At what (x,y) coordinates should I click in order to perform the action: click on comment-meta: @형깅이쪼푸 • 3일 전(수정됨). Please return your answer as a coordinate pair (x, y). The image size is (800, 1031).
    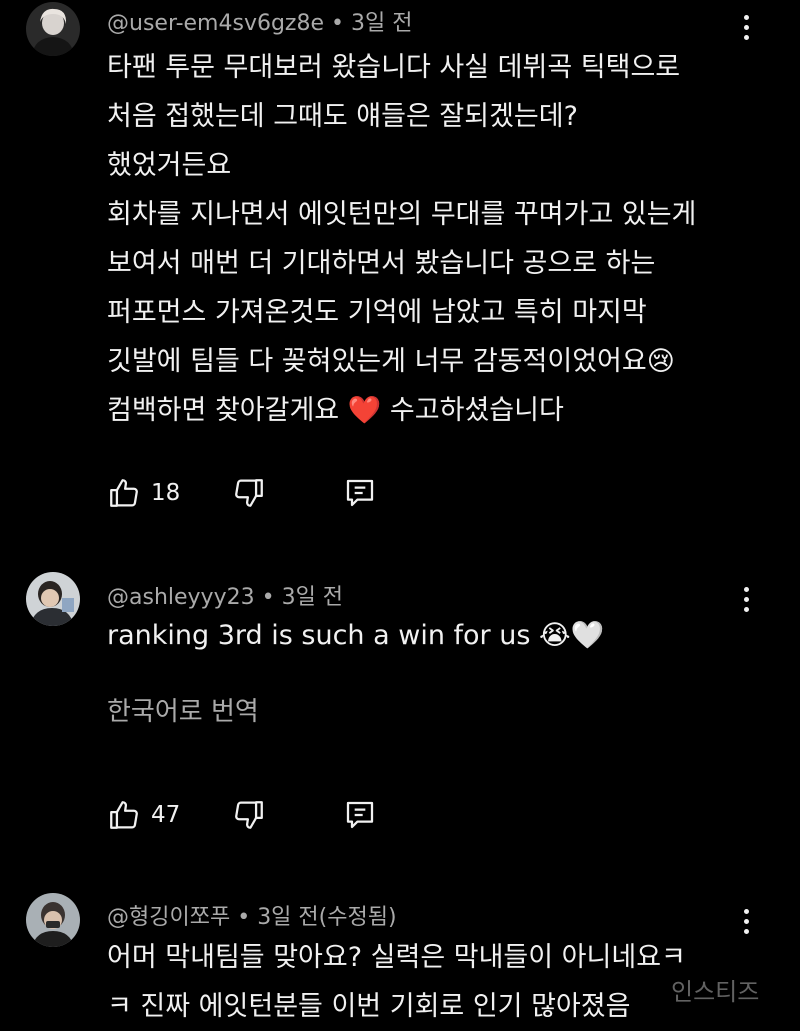
    Looking at the image, I should click on (252, 915).